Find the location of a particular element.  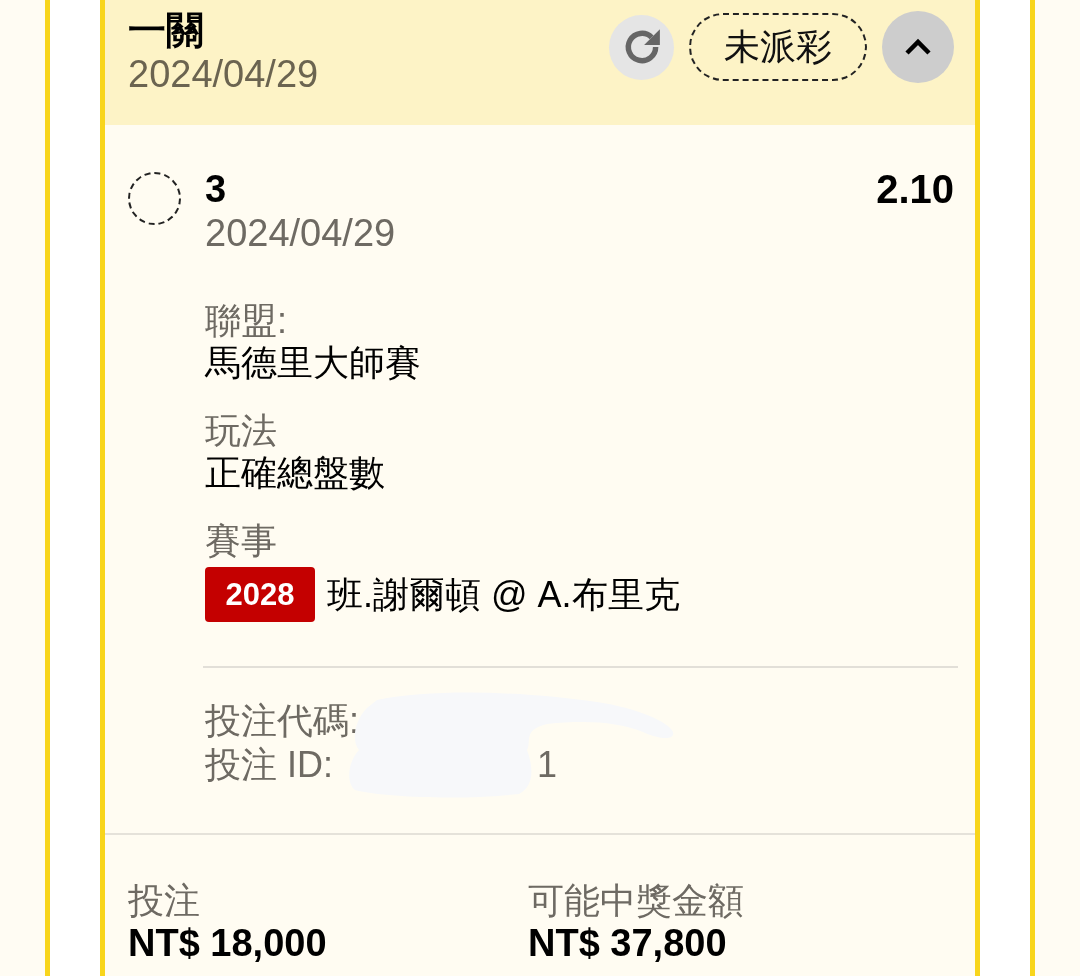

detail-label: 賽事 is located at coordinates (241, 541).